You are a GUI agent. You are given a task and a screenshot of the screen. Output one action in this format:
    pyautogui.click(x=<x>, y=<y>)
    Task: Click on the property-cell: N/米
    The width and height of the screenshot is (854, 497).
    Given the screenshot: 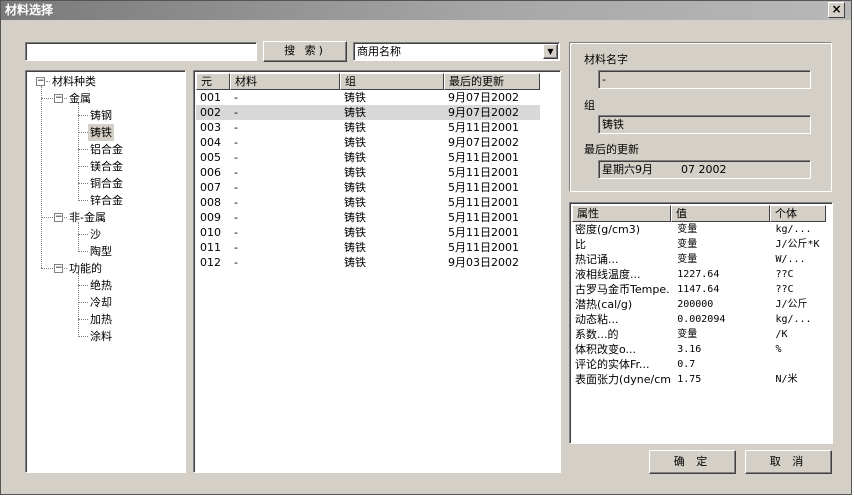 What is the action you would take?
    pyautogui.click(x=786, y=379)
    